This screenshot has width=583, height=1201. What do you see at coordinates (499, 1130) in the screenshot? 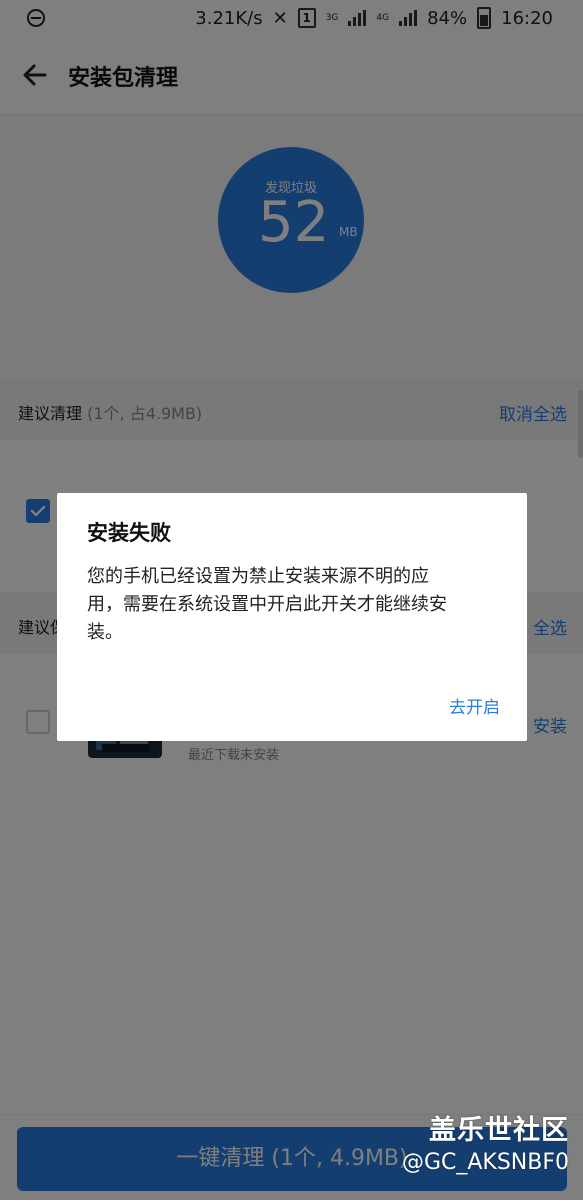
I see `watermark-title: 盖乐世社区` at bounding box center [499, 1130].